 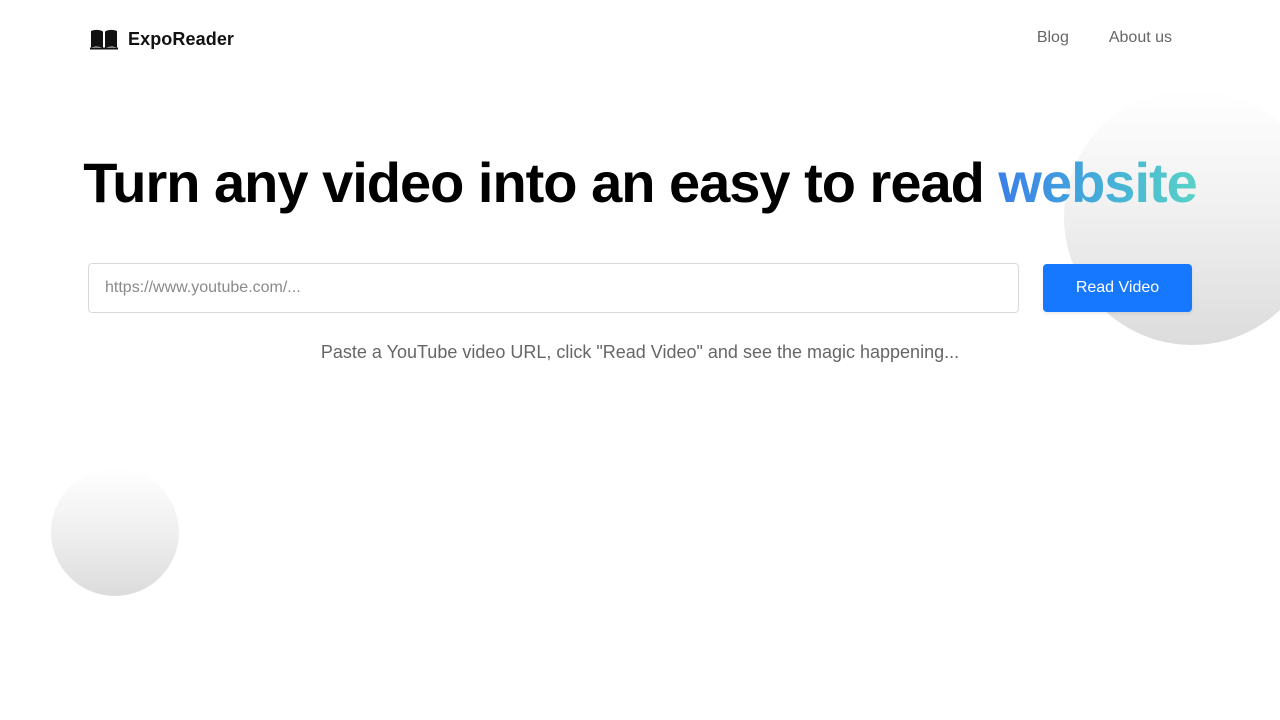 I want to click on site-header: ExpoReader Blog About us, so click(x=640, y=38).